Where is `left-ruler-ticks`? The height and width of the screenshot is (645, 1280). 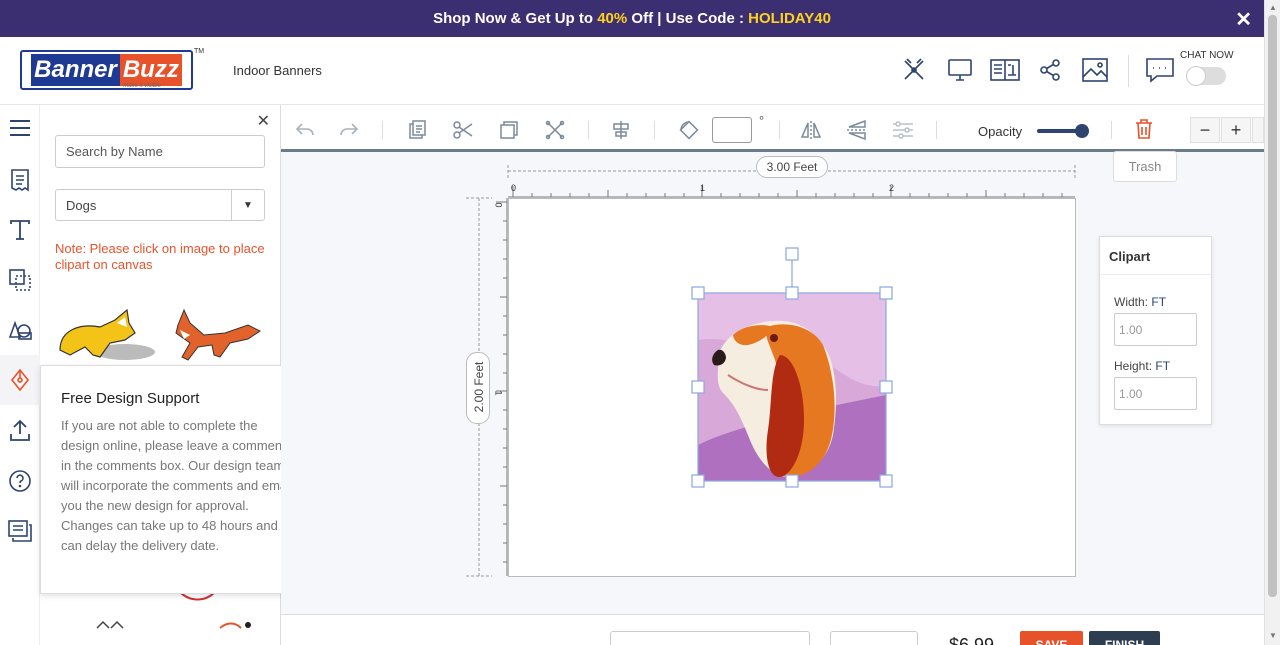 left-ruler-ticks is located at coordinates (501, 382).